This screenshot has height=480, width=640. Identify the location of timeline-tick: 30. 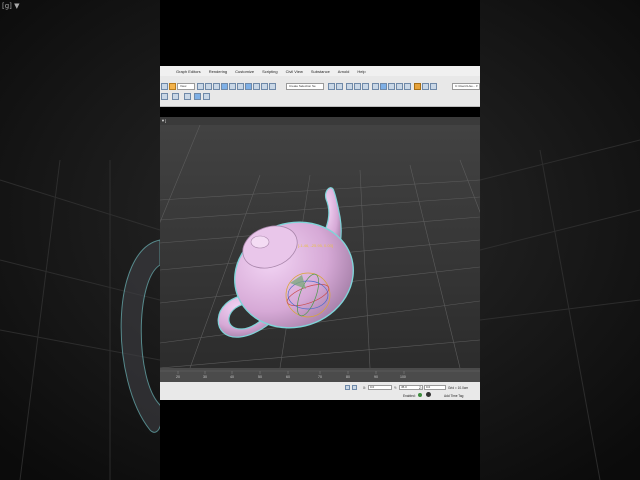
(205, 377).